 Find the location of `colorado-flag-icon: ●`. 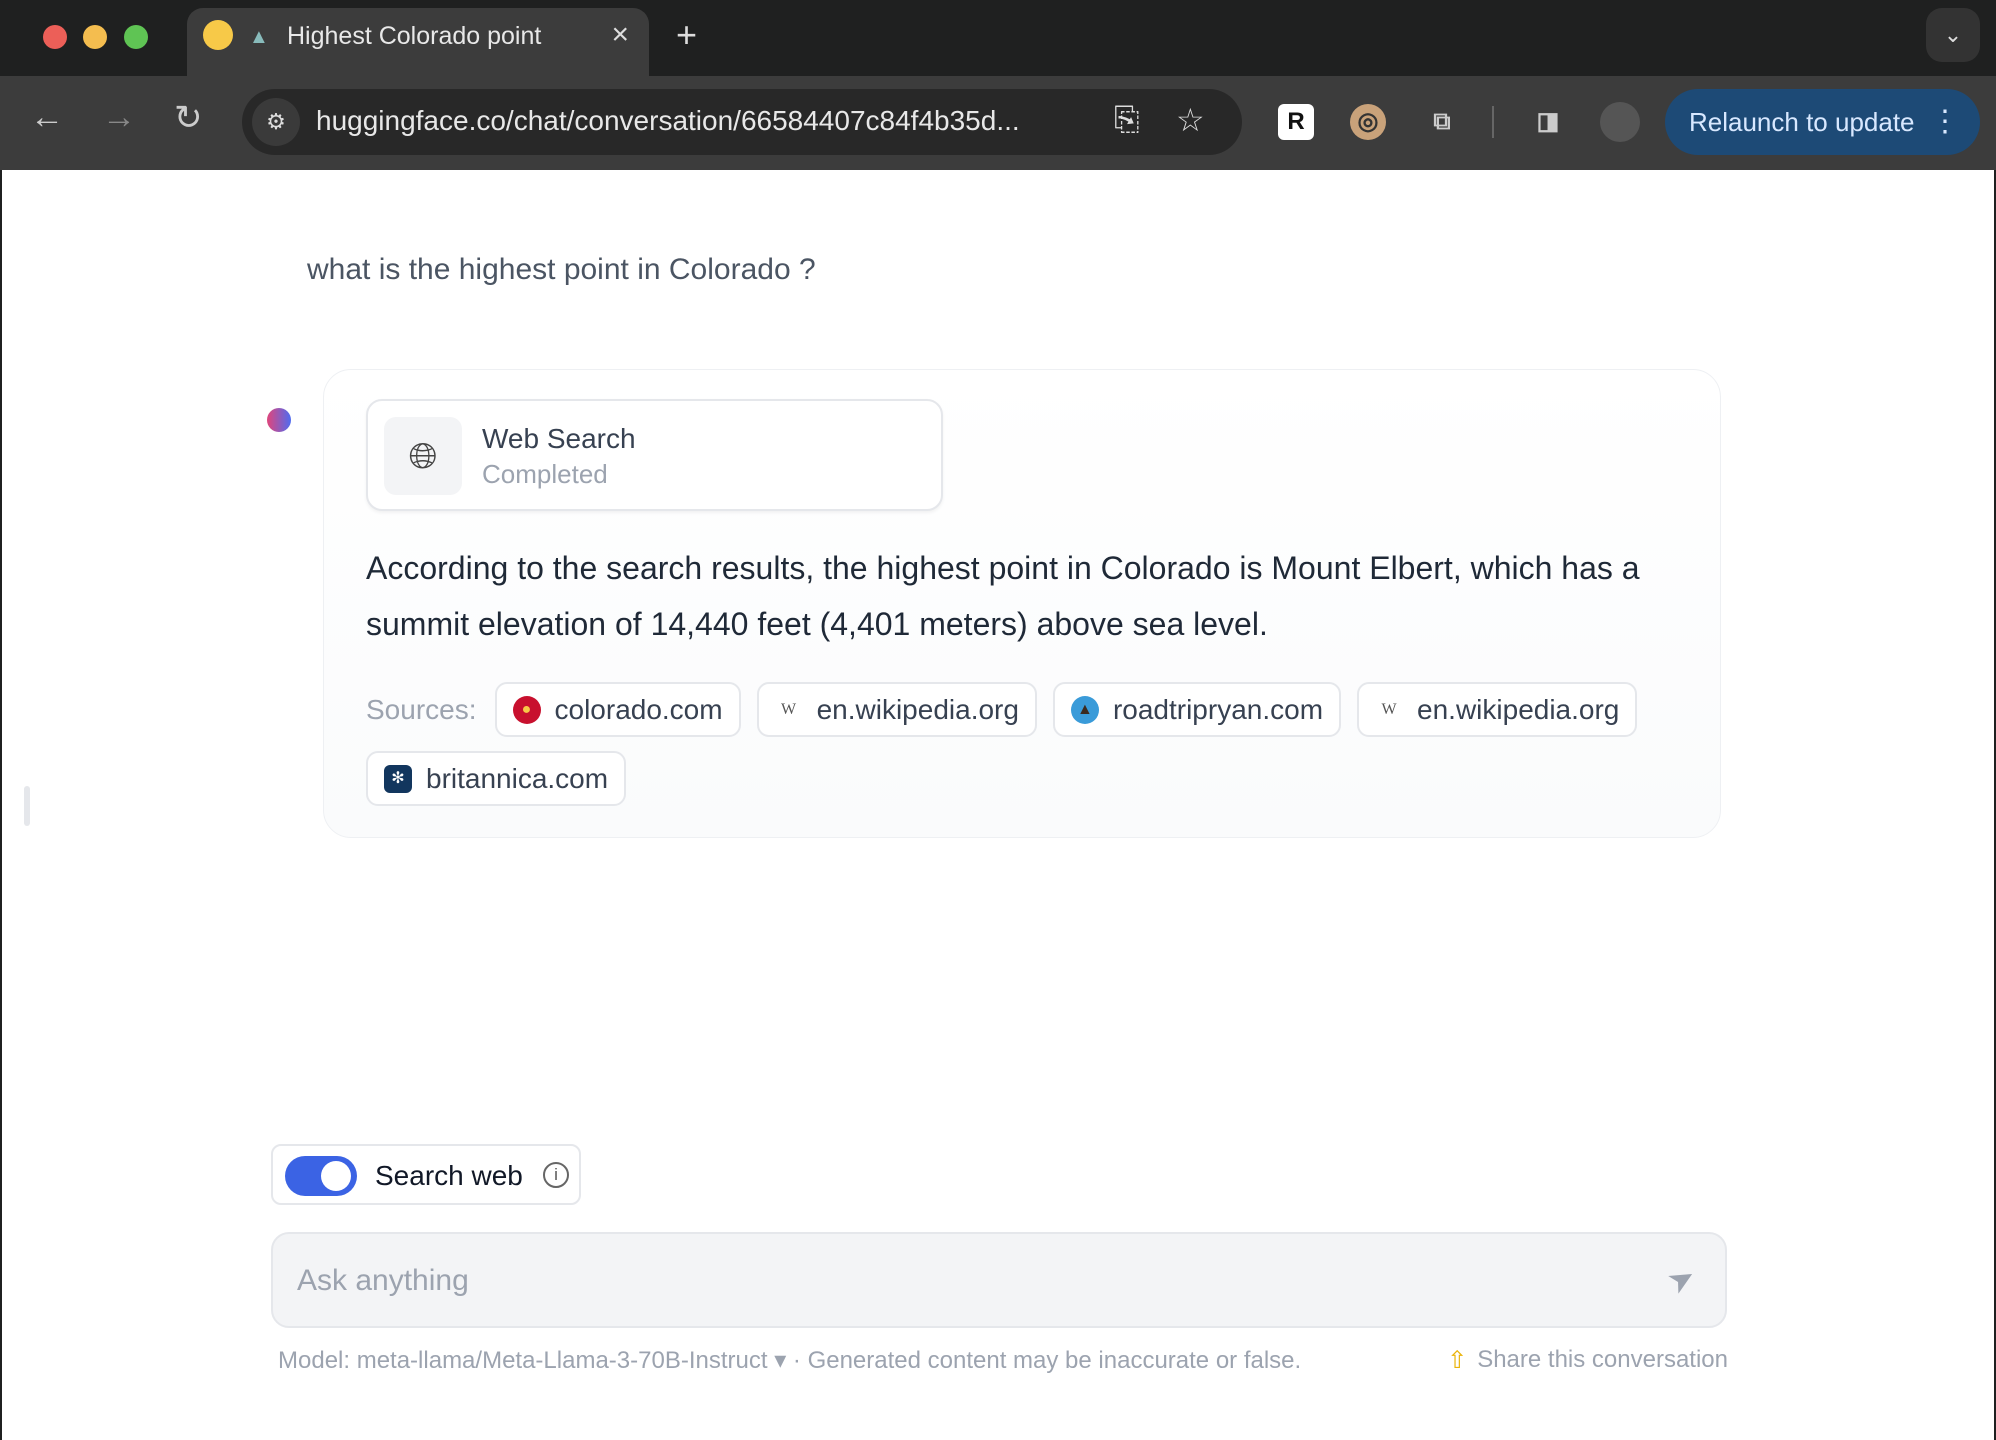

colorado-flag-icon: ● is located at coordinates (526, 709).